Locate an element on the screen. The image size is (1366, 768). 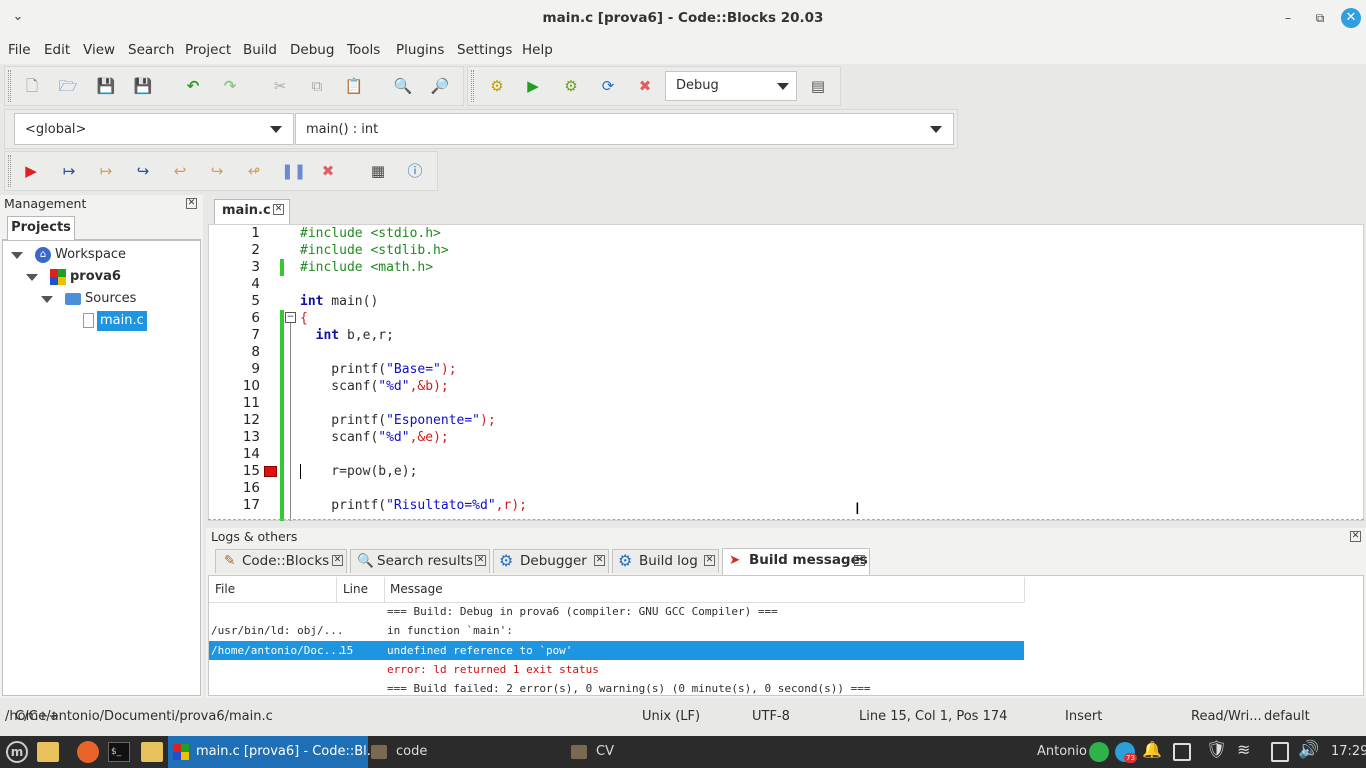
column-message: Message is located at coordinates (416, 589).